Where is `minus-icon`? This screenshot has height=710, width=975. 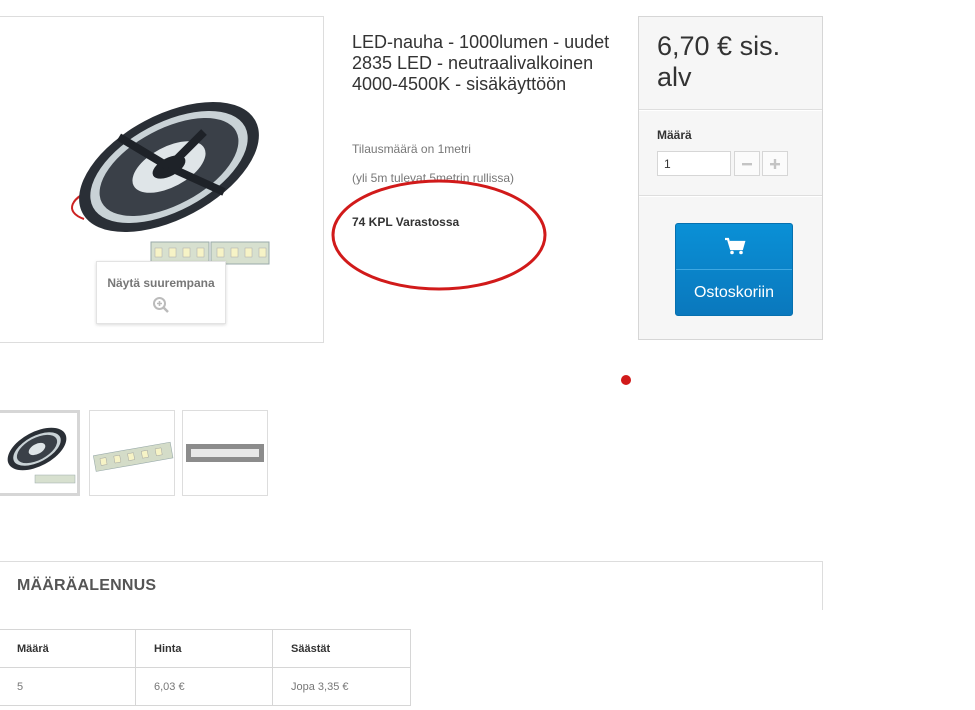
minus-icon is located at coordinates (747, 163).